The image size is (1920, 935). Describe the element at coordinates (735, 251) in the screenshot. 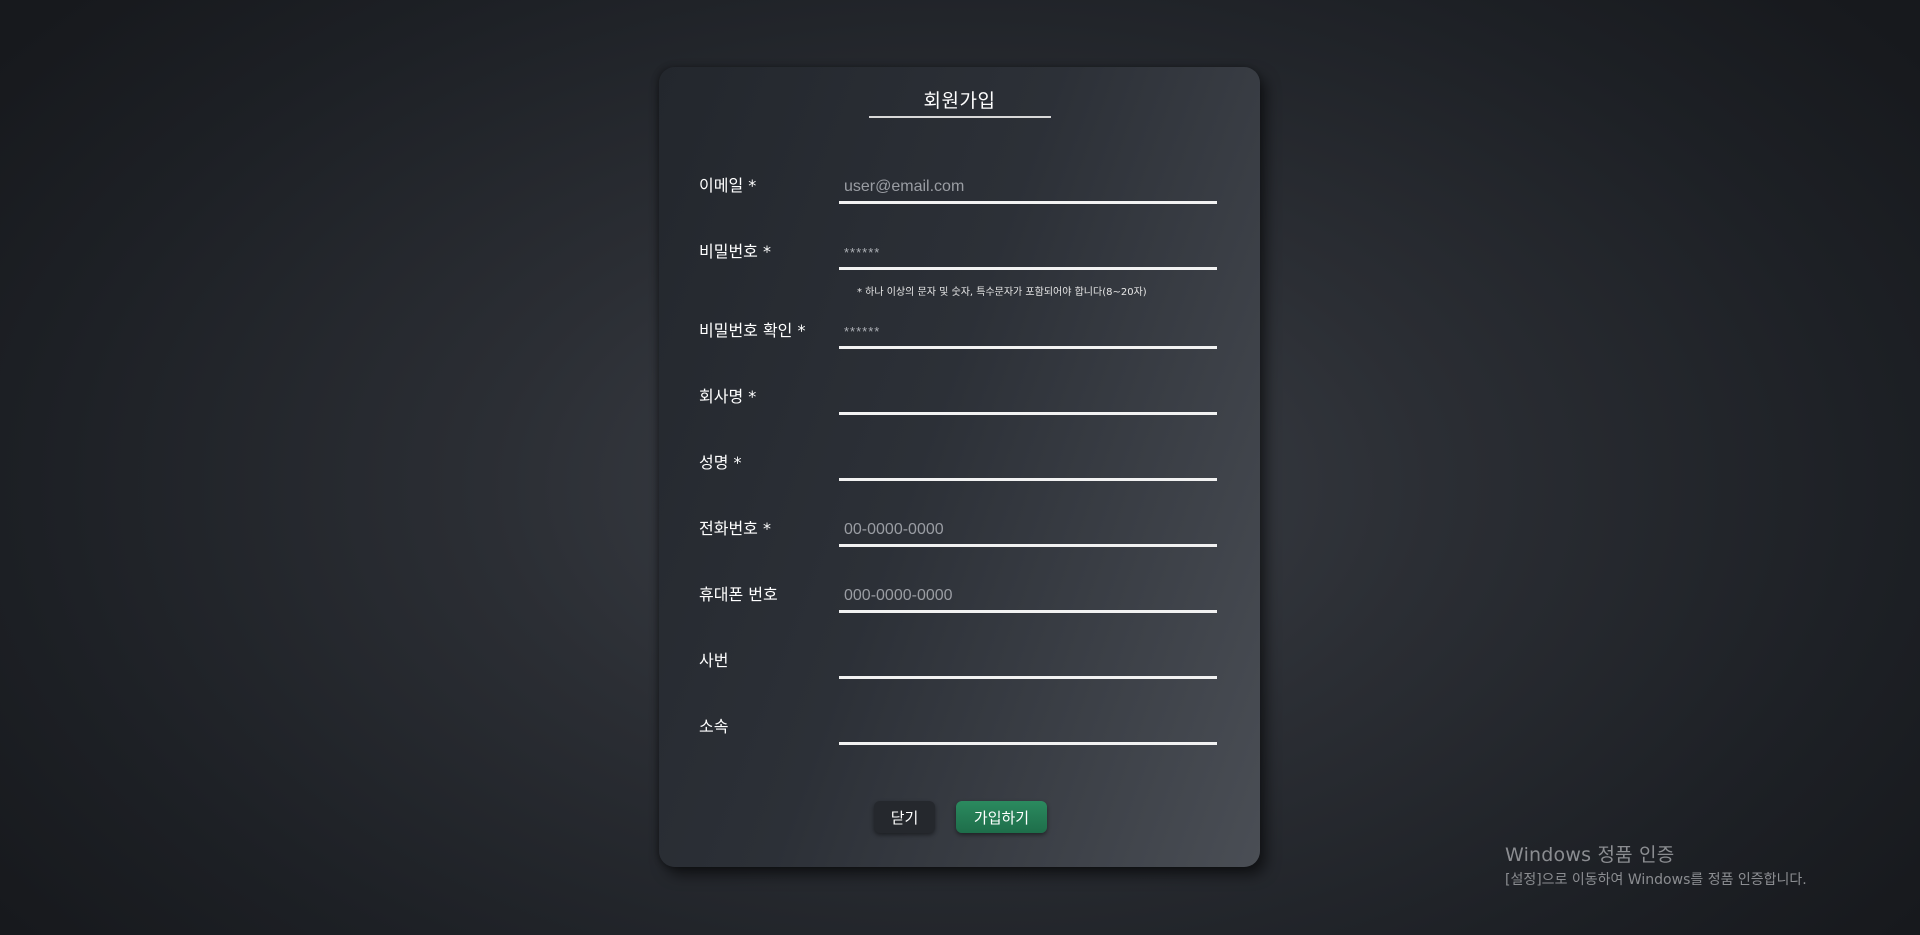

I see `password-label: 비밀번호 *` at that location.